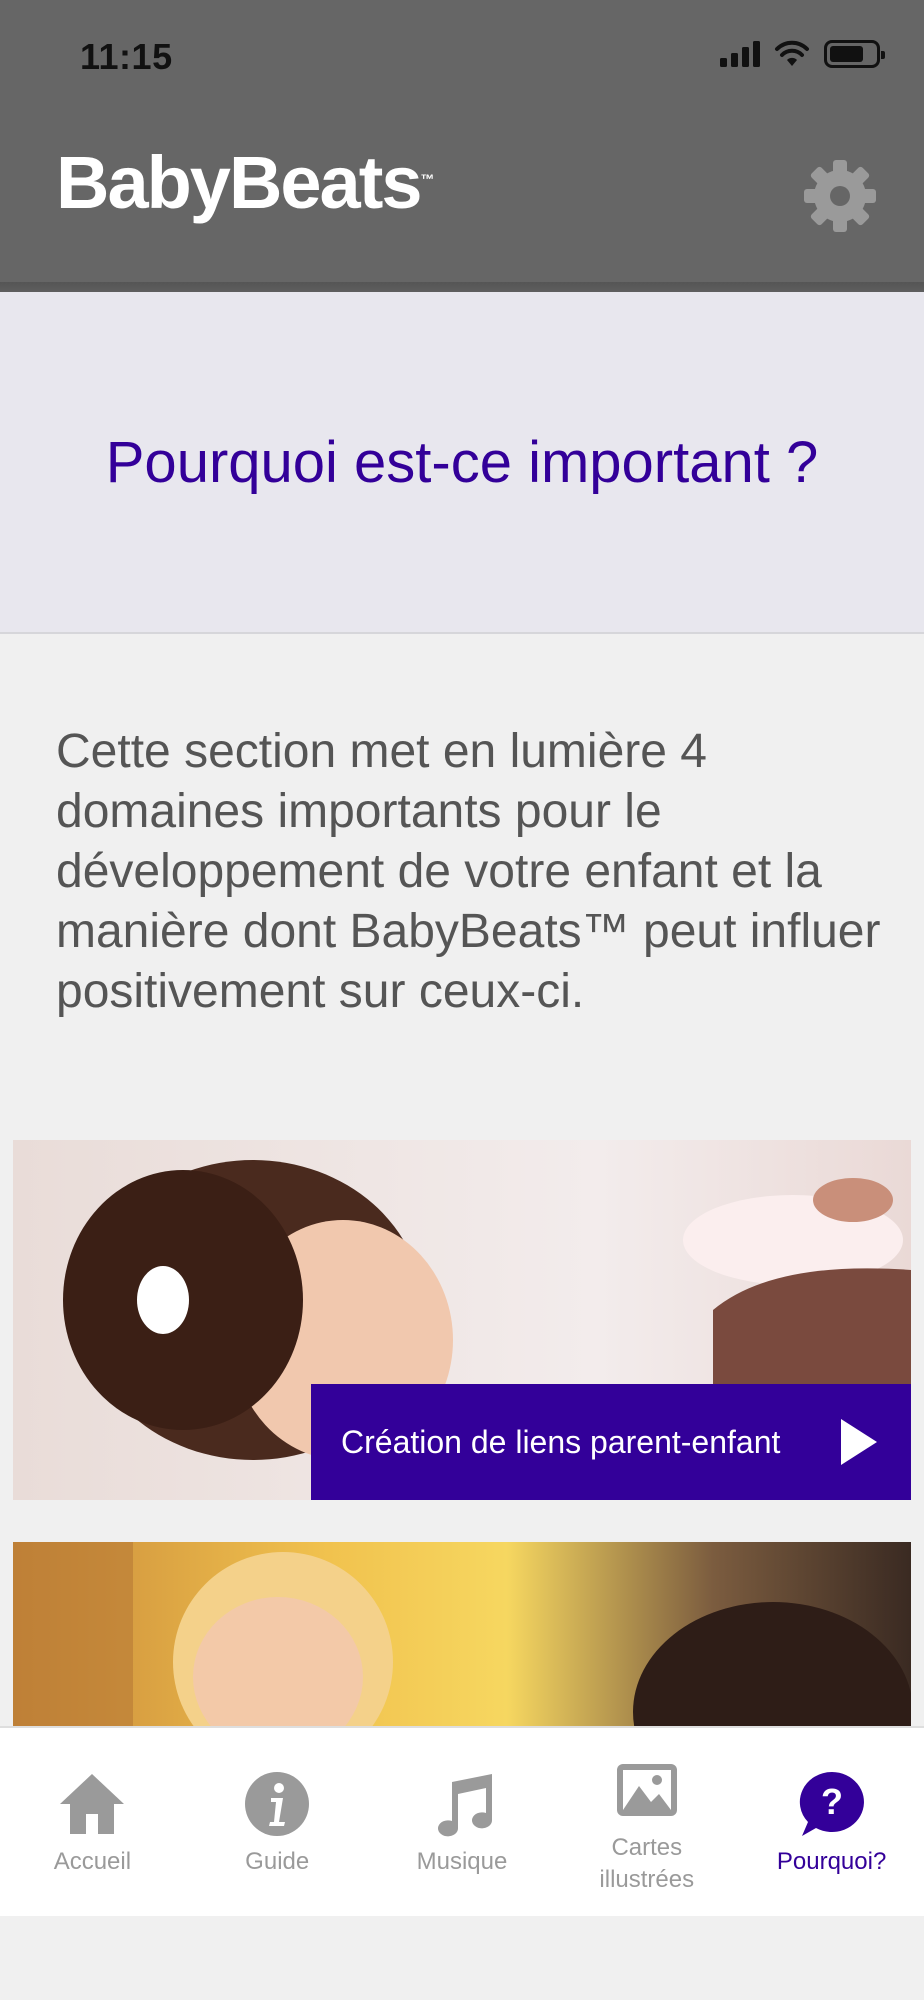  Describe the element at coordinates (740, 54) in the screenshot. I see `cellular-signal-icon` at that location.